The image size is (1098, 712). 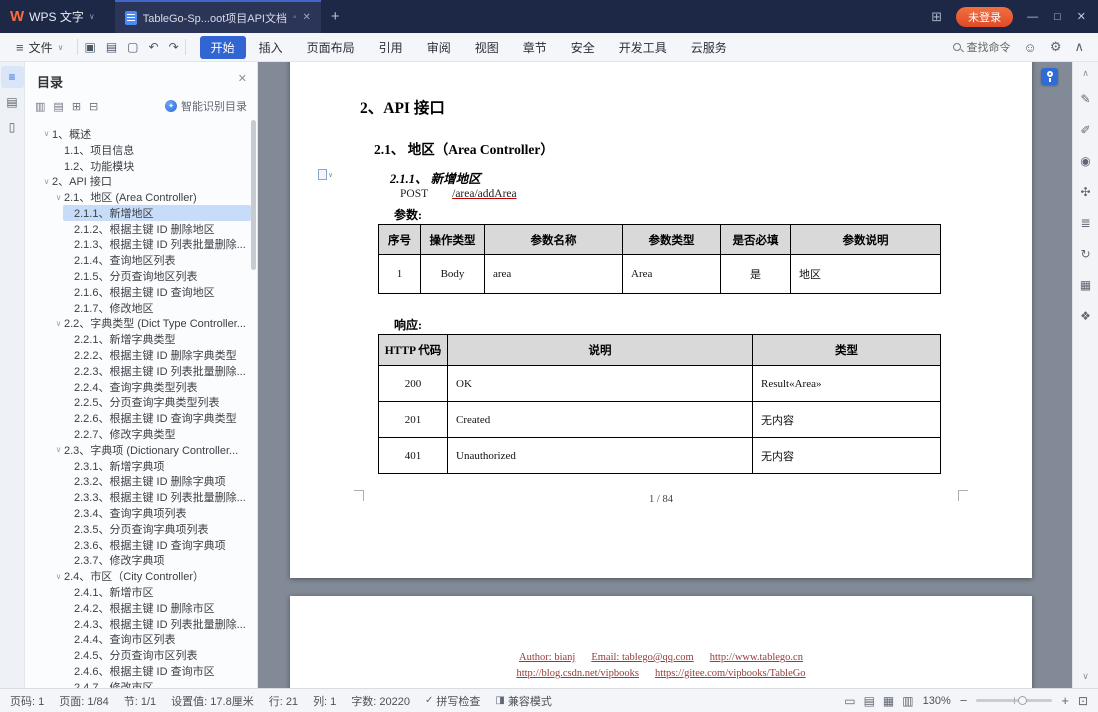 What do you see at coordinates (643, 47) in the screenshot?
I see `ribbon-tab-8: 开发工具` at bounding box center [643, 47].